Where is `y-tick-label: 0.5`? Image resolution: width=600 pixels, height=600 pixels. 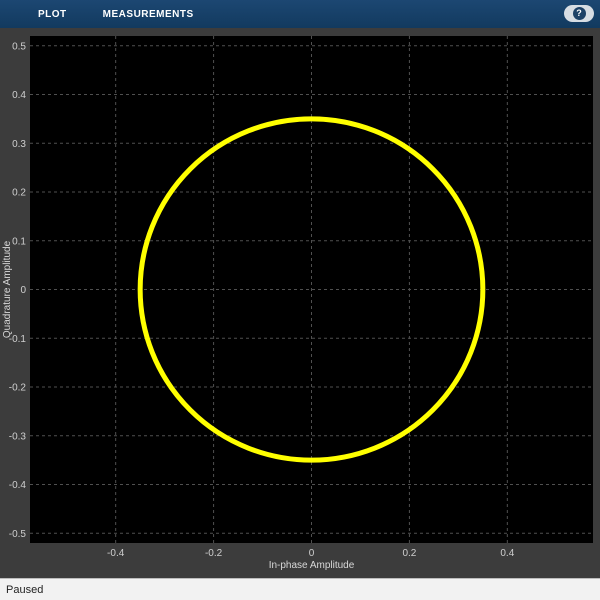 y-tick-label: 0.5 is located at coordinates (19, 46).